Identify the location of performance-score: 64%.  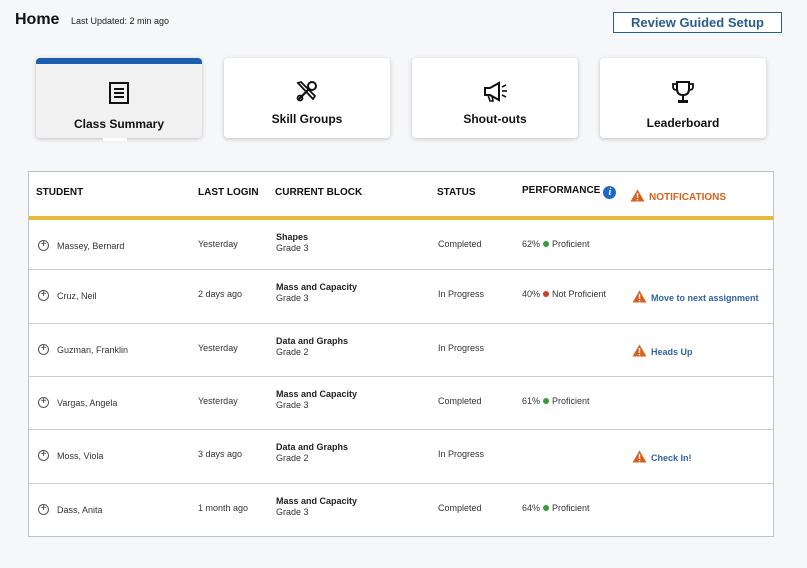
(531, 508).